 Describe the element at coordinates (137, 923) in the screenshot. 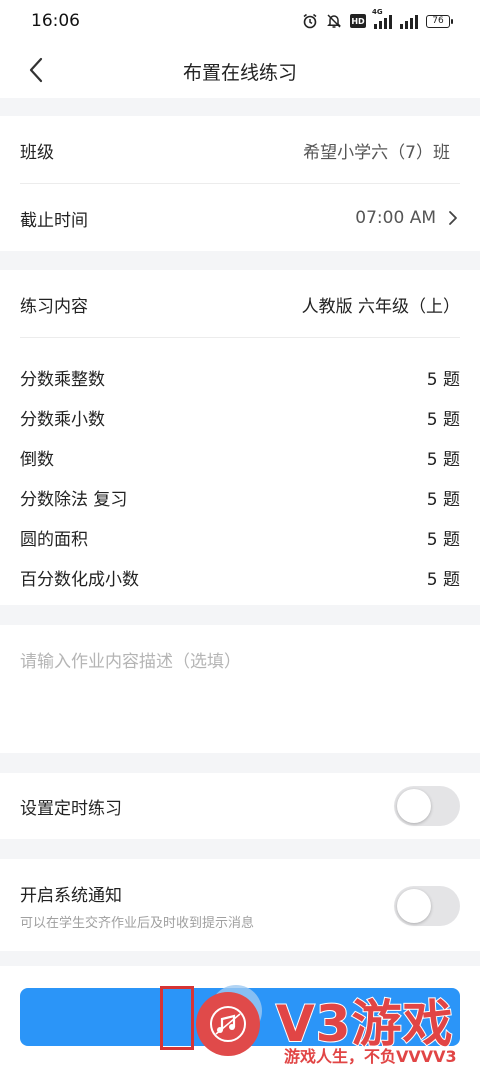

I see `system-notice-subtitle: 可以在学生交齐作业后及时收到提示消息` at that location.